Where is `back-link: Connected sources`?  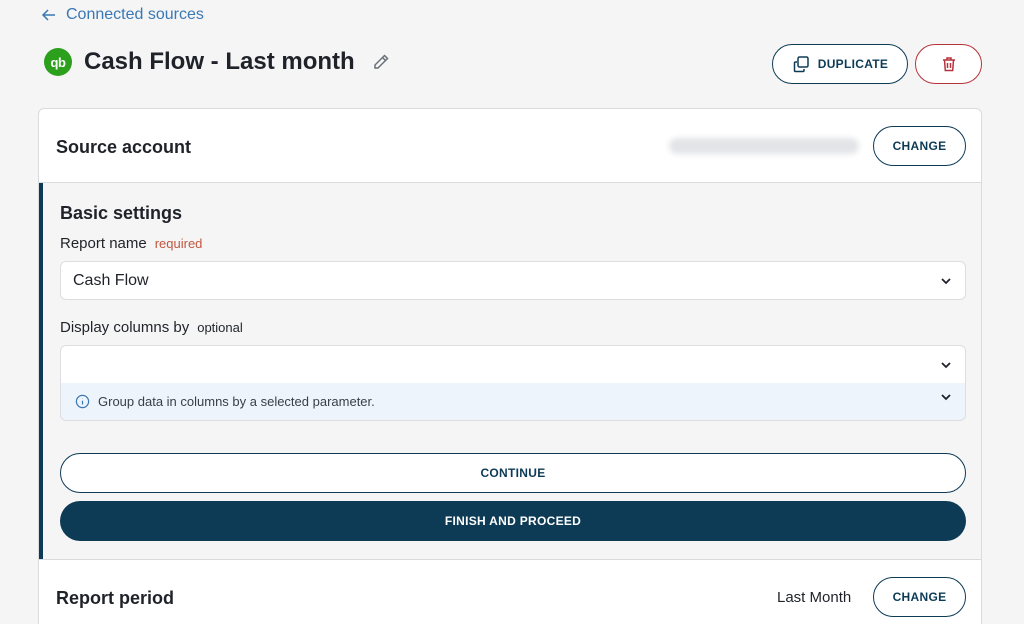
back-link: Connected sources is located at coordinates (122, 15).